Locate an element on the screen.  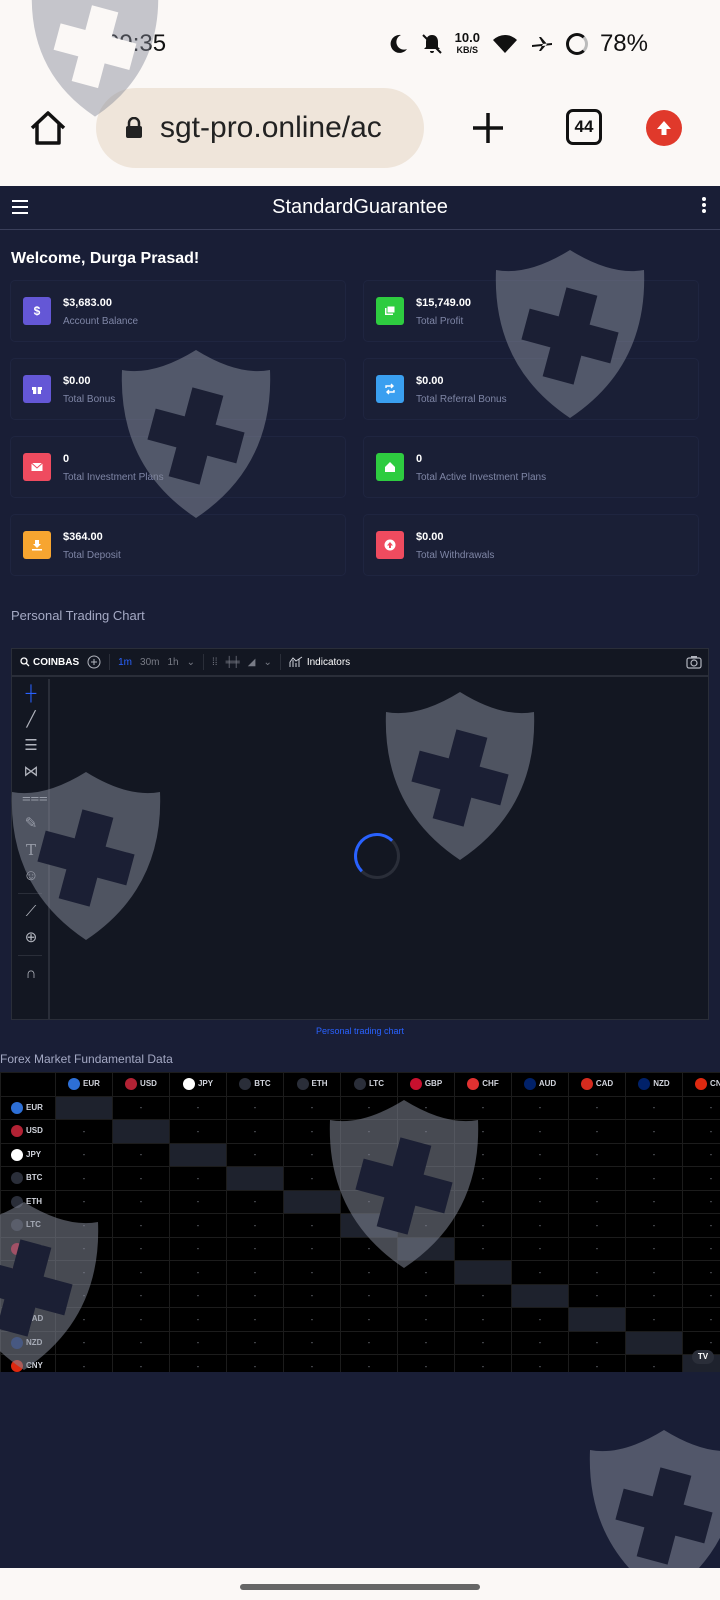
row-header-nzd: NZD is located at coordinates (28, 1342).